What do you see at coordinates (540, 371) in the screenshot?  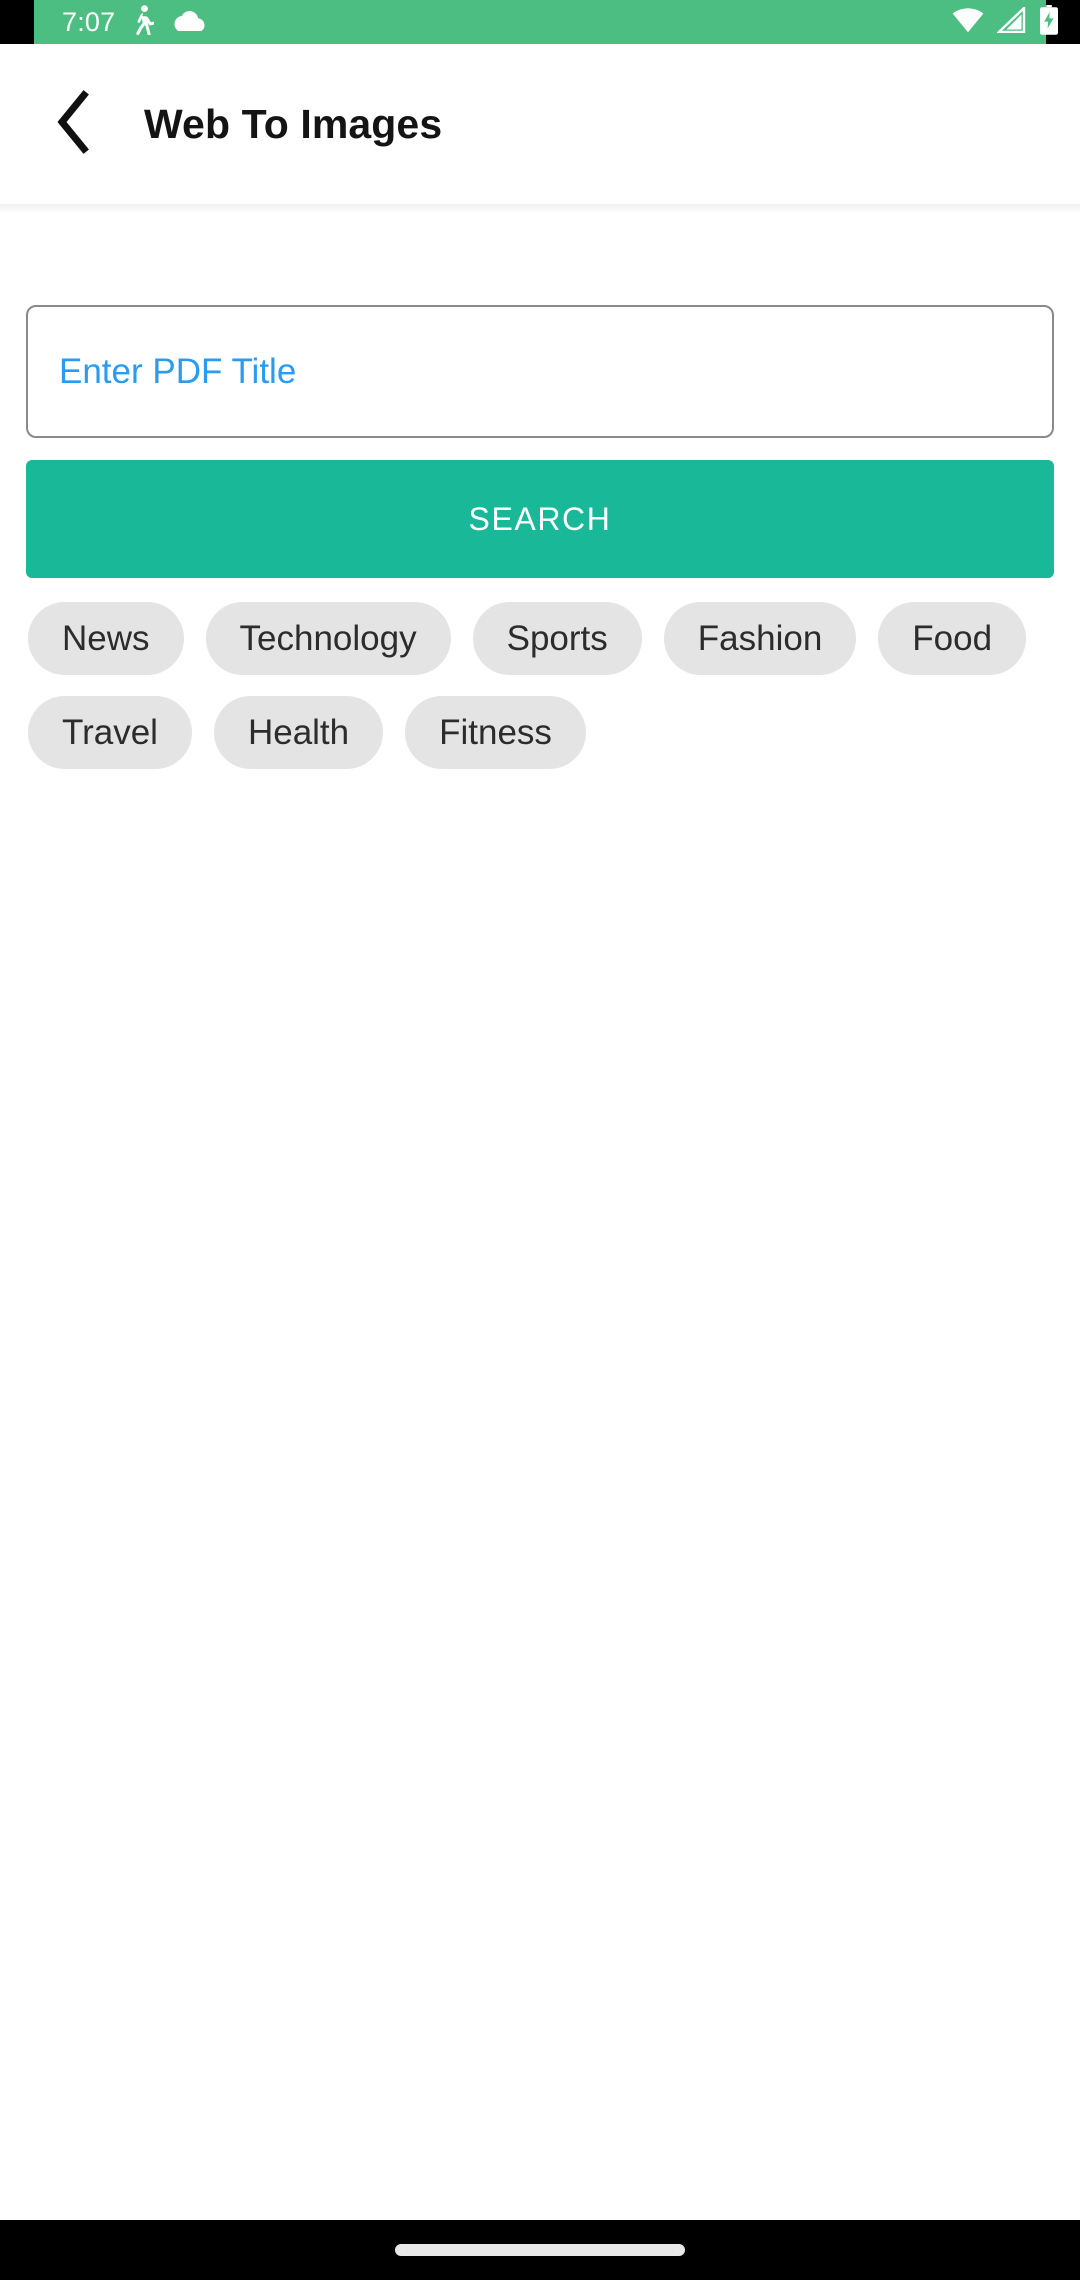 I see `pdf-title-input: Enter PDF Title` at bounding box center [540, 371].